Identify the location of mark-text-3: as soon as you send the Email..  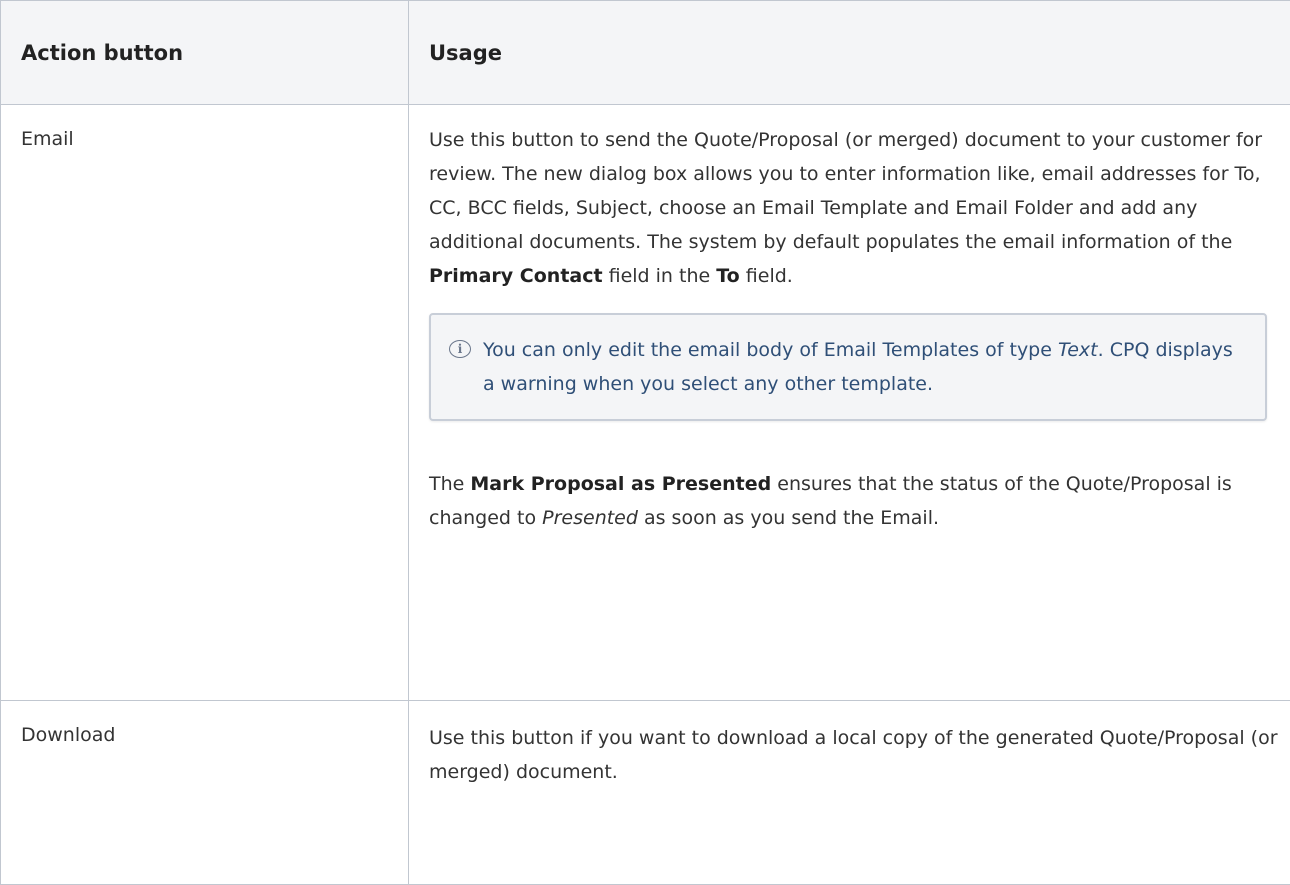
(788, 518).